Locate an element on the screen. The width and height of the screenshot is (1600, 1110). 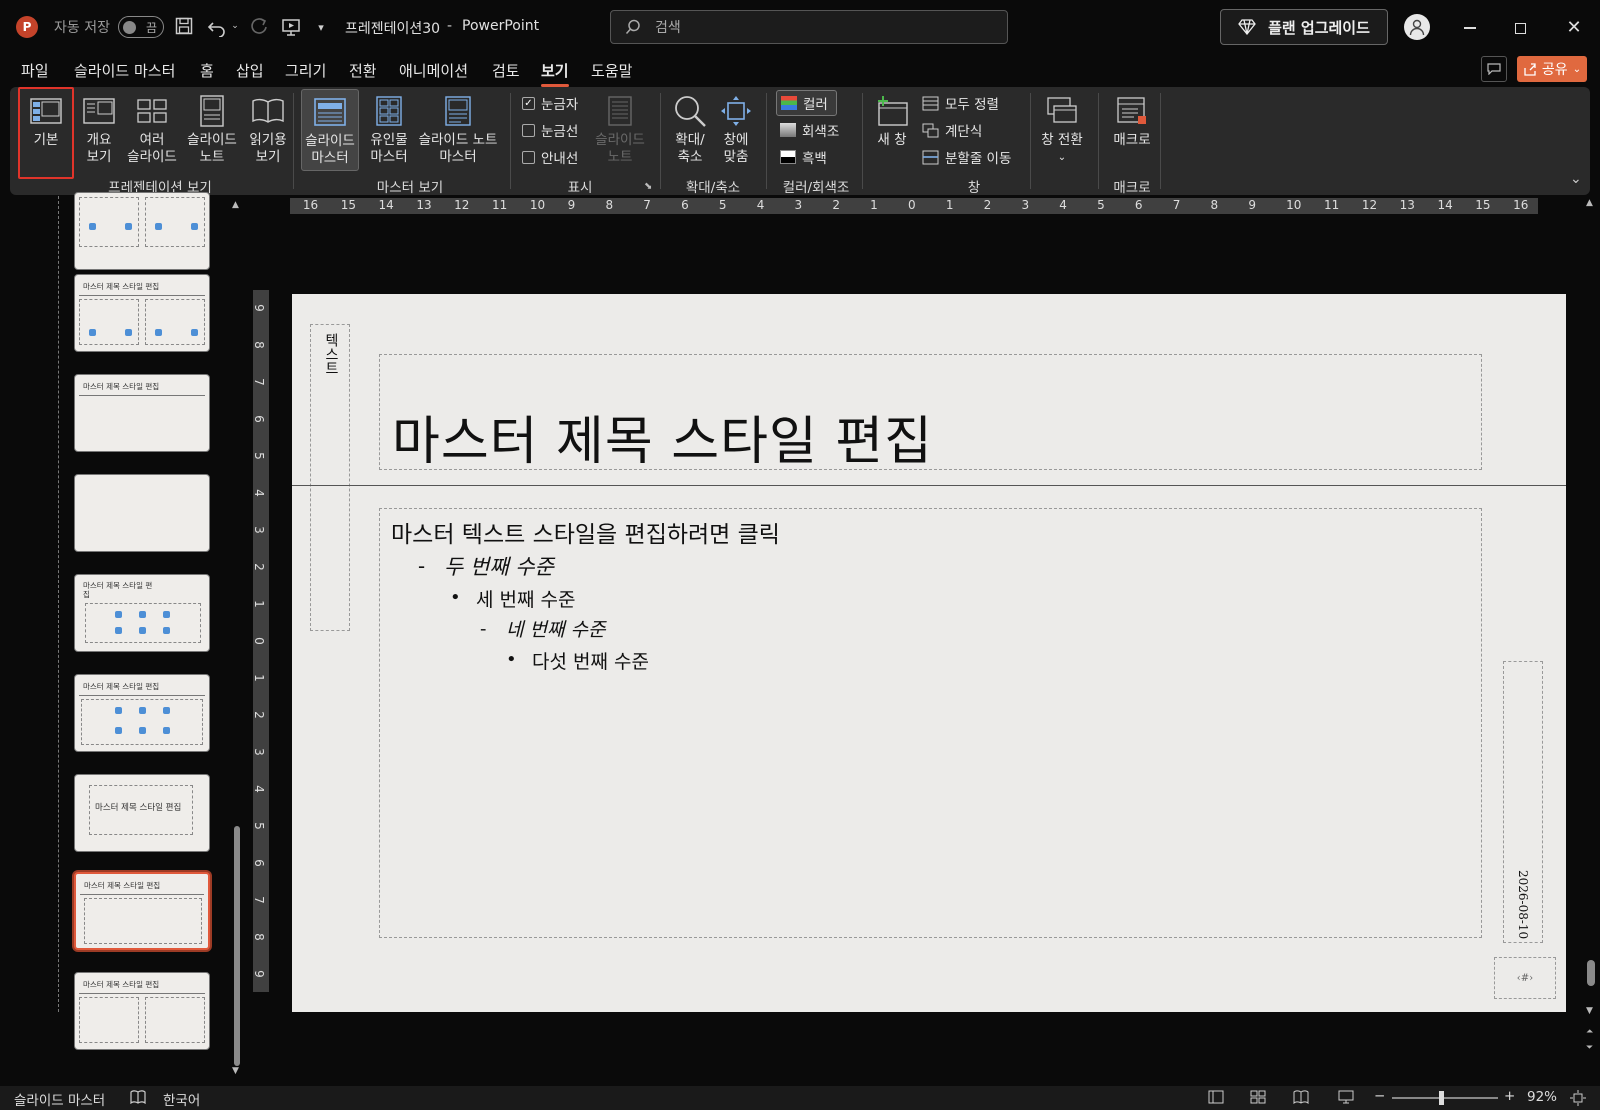
accessibility-book-icon is located at coordinates (138, 1099).